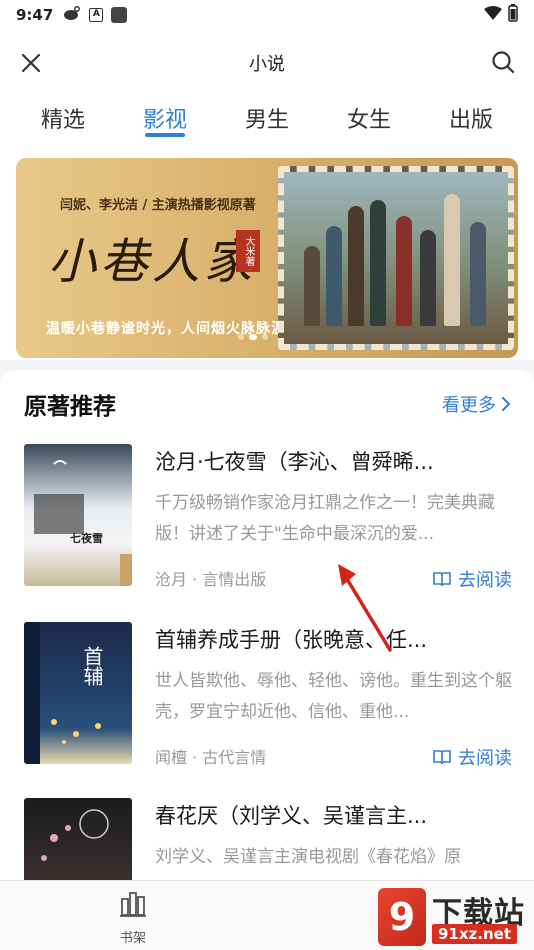 This screenshot has height=950, width=534. Describe the element at coordinates (402, 917) in the screenshot. I see `watermark-logo: 9` at that location.